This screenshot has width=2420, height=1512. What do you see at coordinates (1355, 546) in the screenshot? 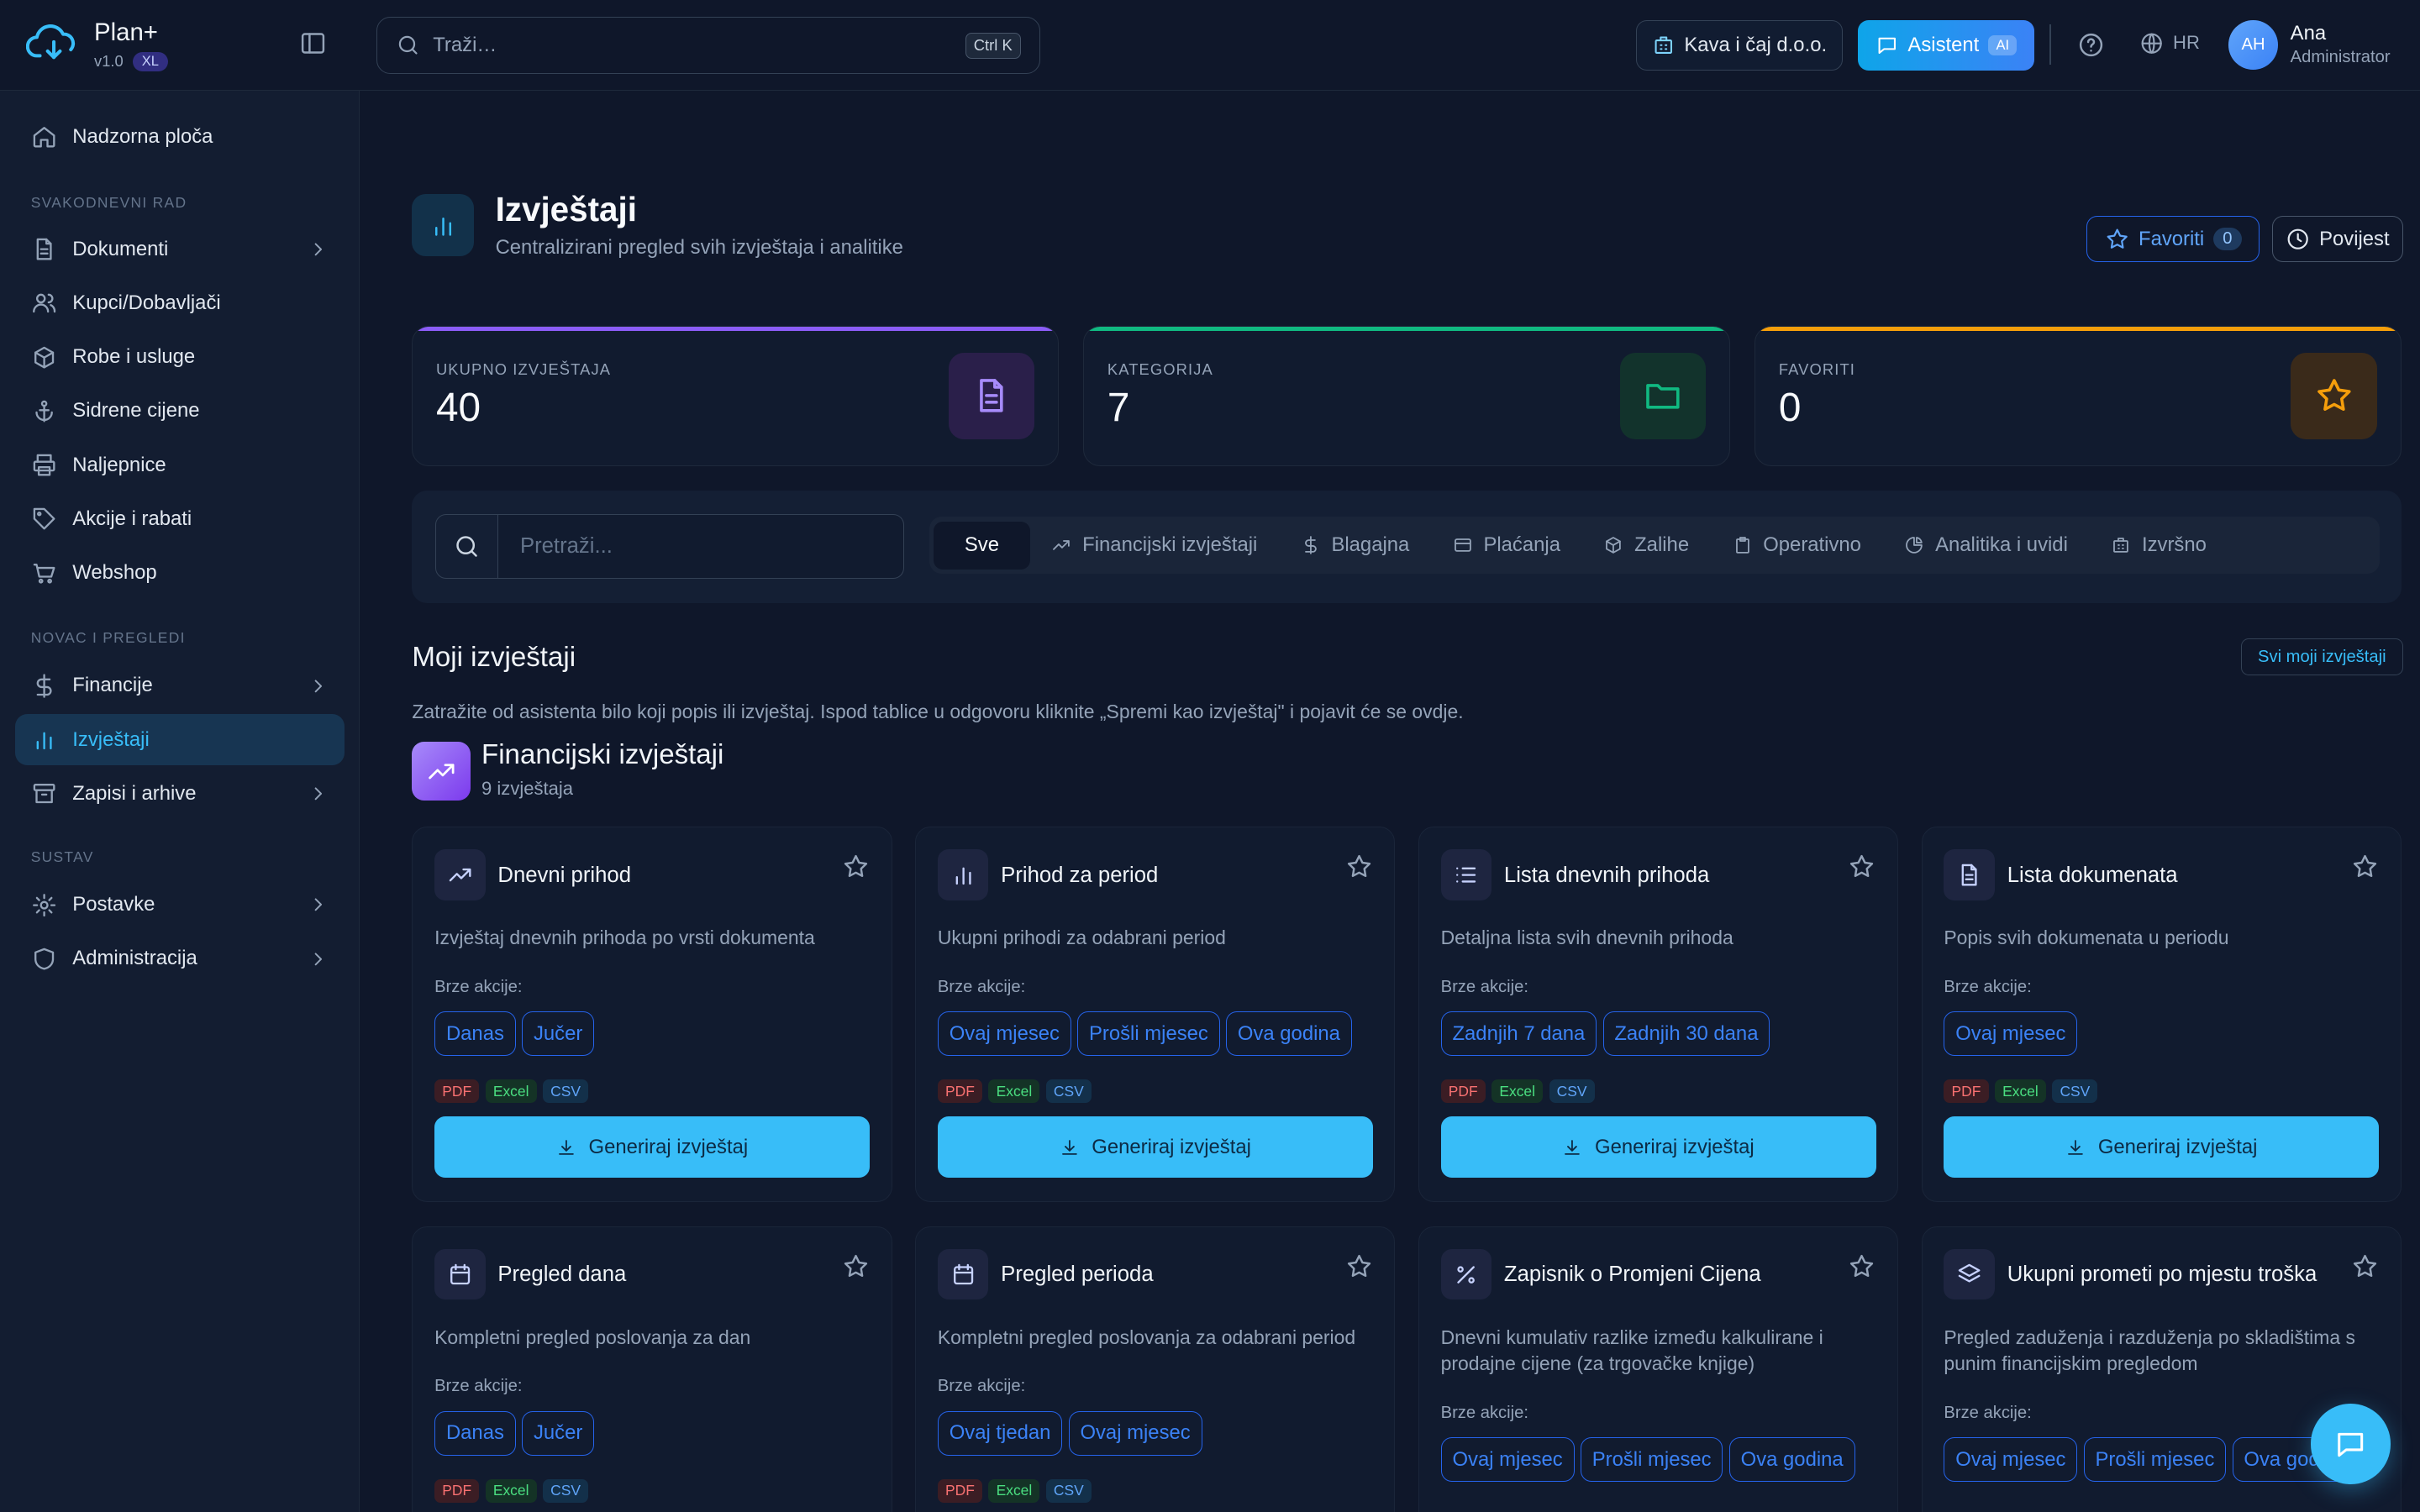
I see `tab-cashier: Blagajna` at bounding box center [1355, 546].